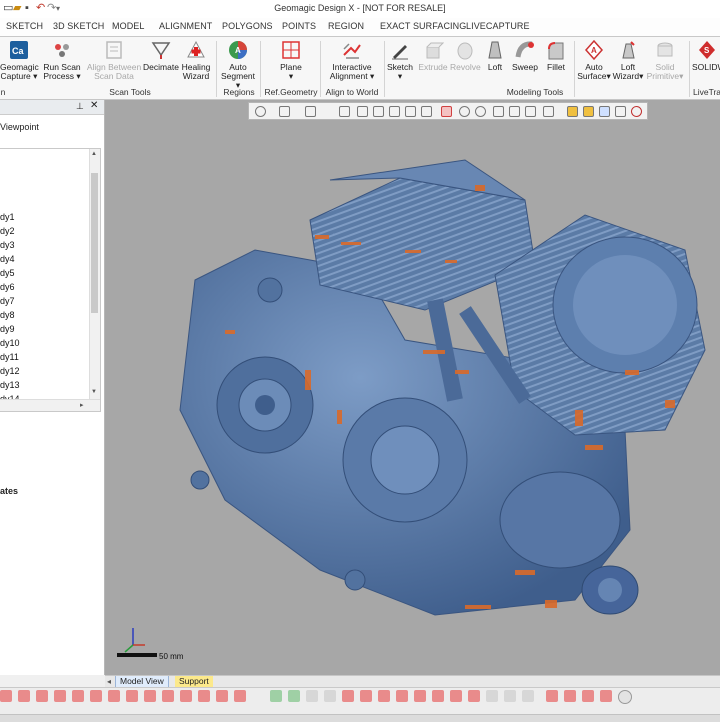 The width and height of the screenshot is (720, 722). I want to click on tab-alignment: ALIGNMENT, so click(185, 26).